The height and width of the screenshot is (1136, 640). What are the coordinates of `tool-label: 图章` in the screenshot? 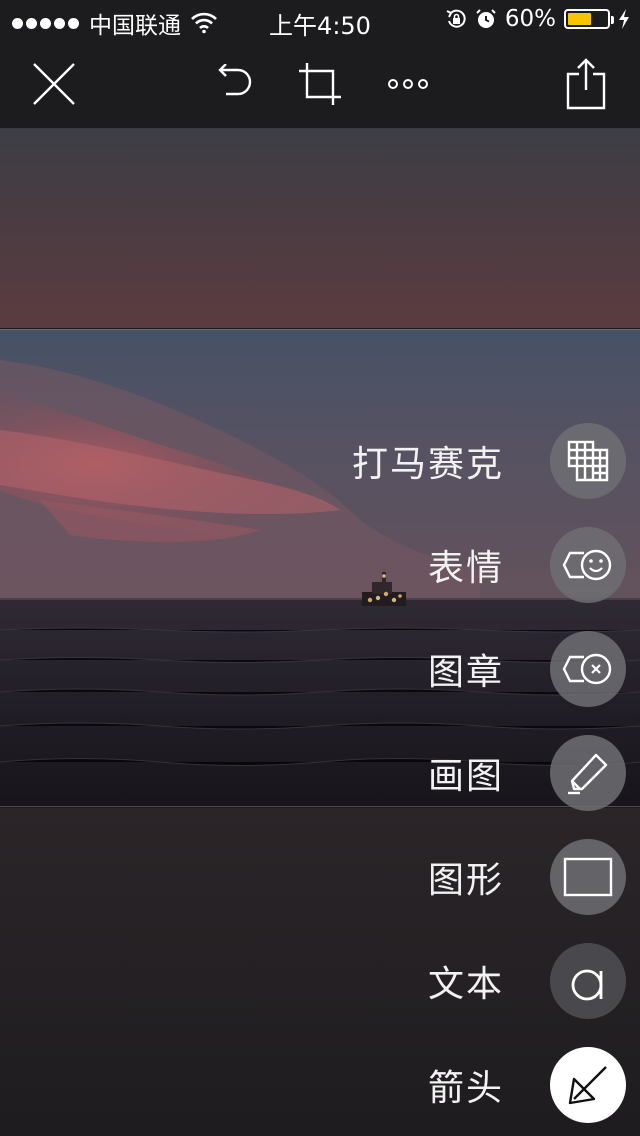 It's located at (465, 672).